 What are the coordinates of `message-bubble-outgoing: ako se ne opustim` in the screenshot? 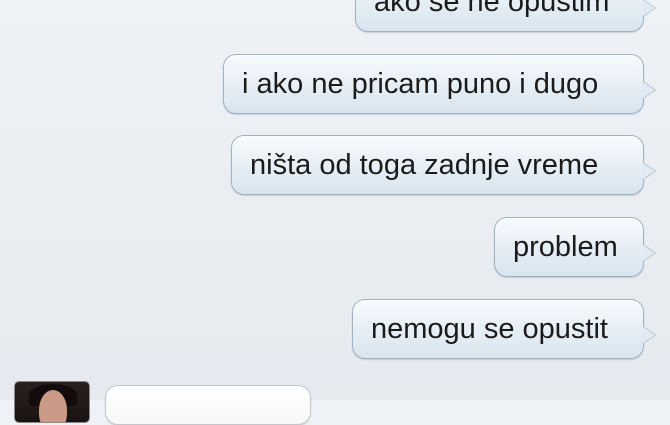 It's located at (499, 16).